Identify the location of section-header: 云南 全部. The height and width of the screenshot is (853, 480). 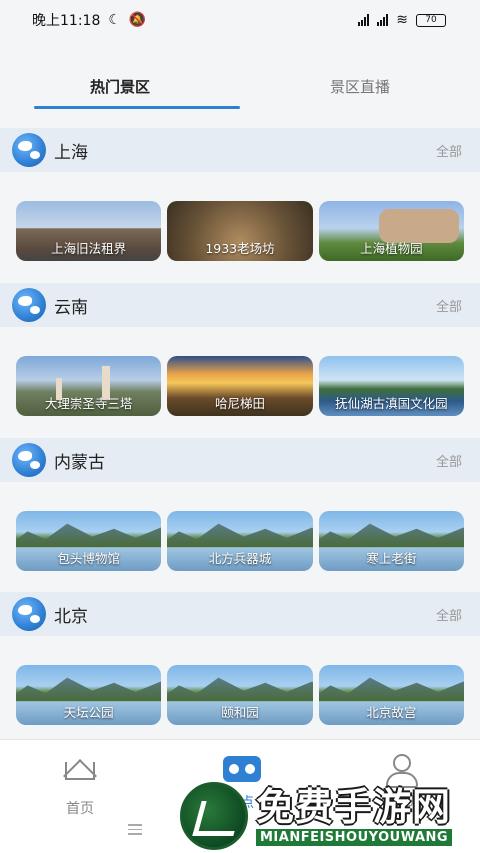
(240, 305).